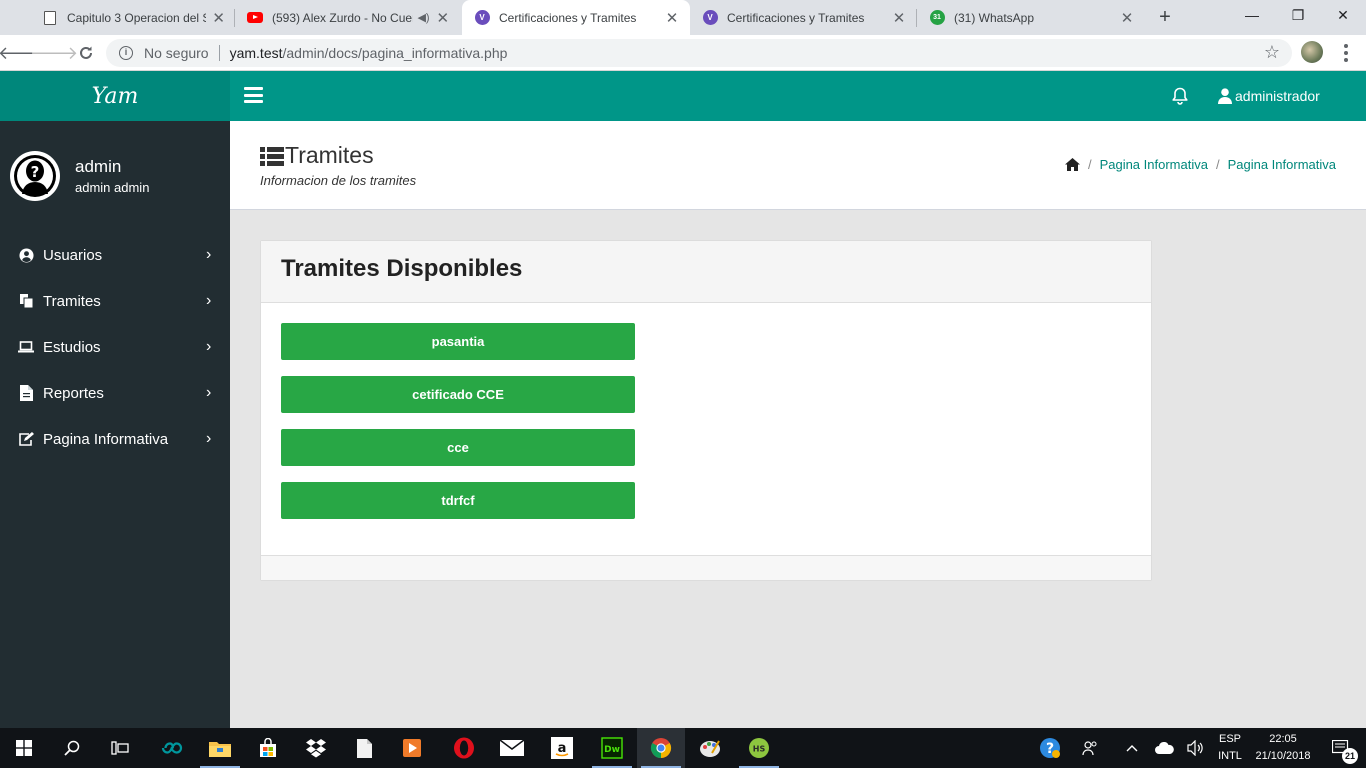  What do you see at coordinates (72, 748) in the screenshot?
I see `search-icon` at bounding box center [72, 748].